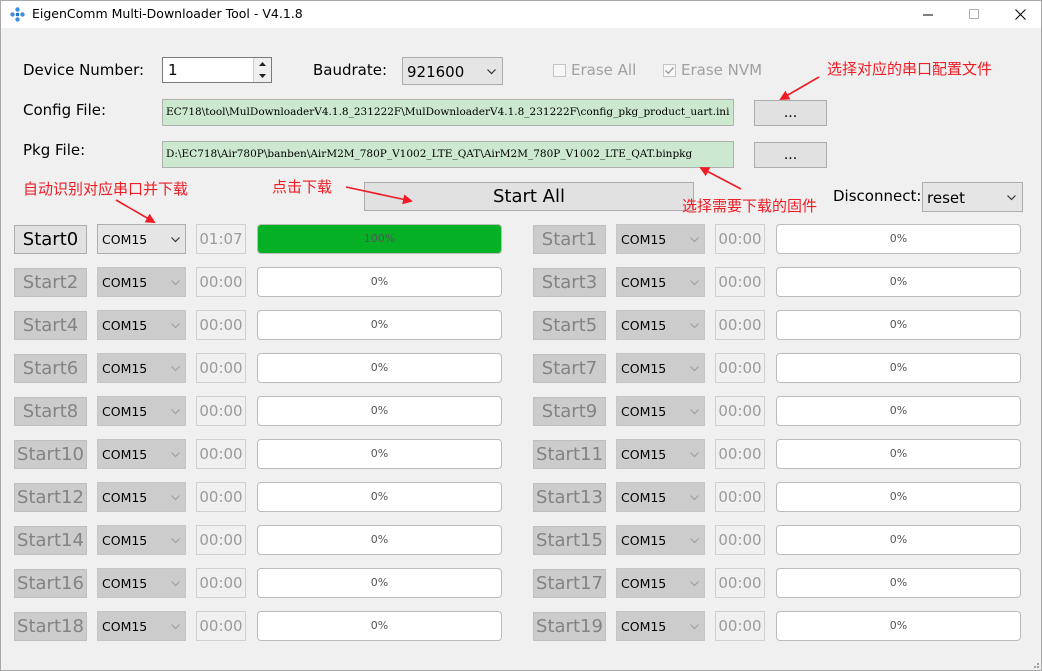  I want to click on erase-all-checkbox, so click(559, 70).